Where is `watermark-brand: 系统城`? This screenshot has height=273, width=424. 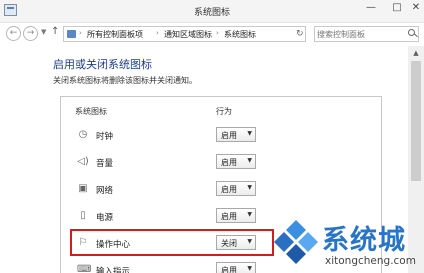
watermark-brand: 系统城 is located at coordinates (364, 240).